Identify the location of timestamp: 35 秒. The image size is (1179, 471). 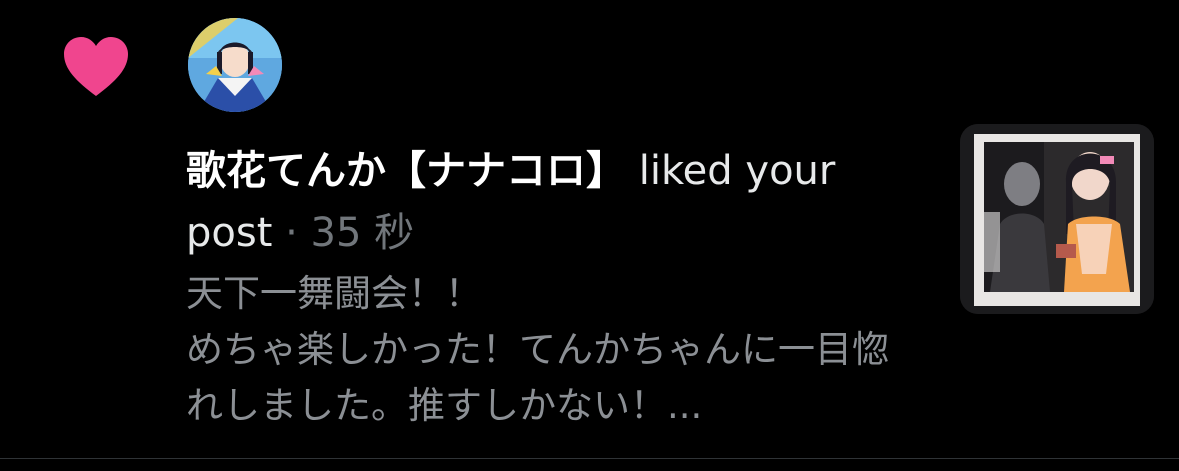
(362, 233).